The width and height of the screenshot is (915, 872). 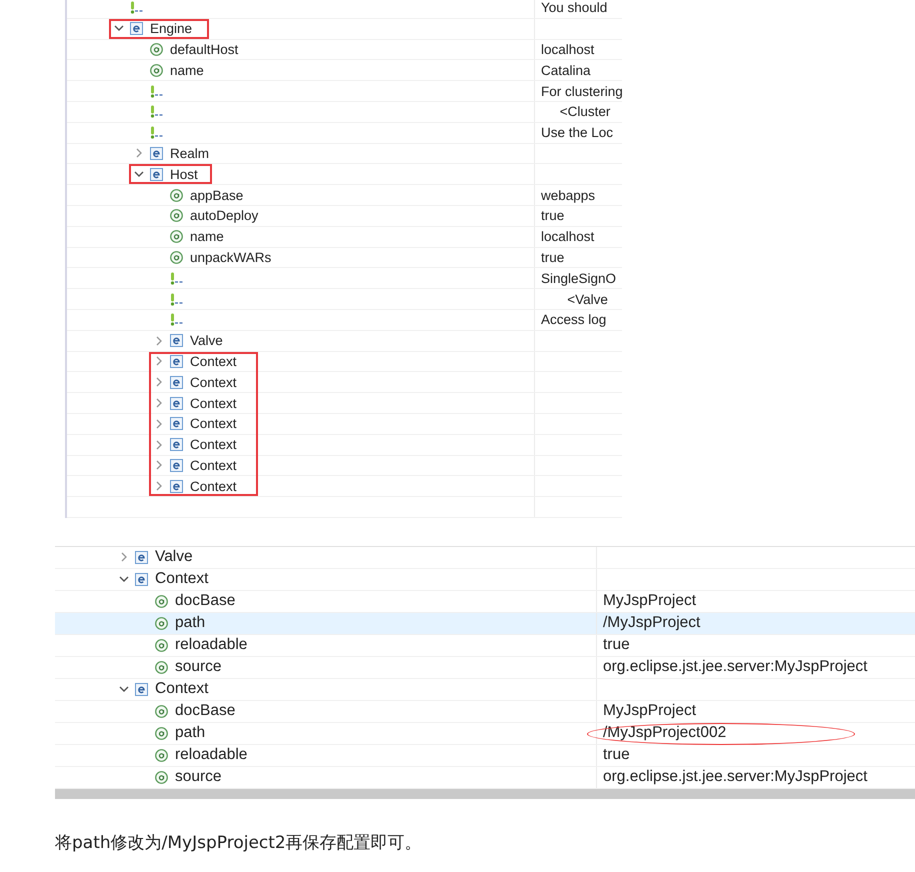 I want to click on node-name: appBase, so click(x=217, y=195).